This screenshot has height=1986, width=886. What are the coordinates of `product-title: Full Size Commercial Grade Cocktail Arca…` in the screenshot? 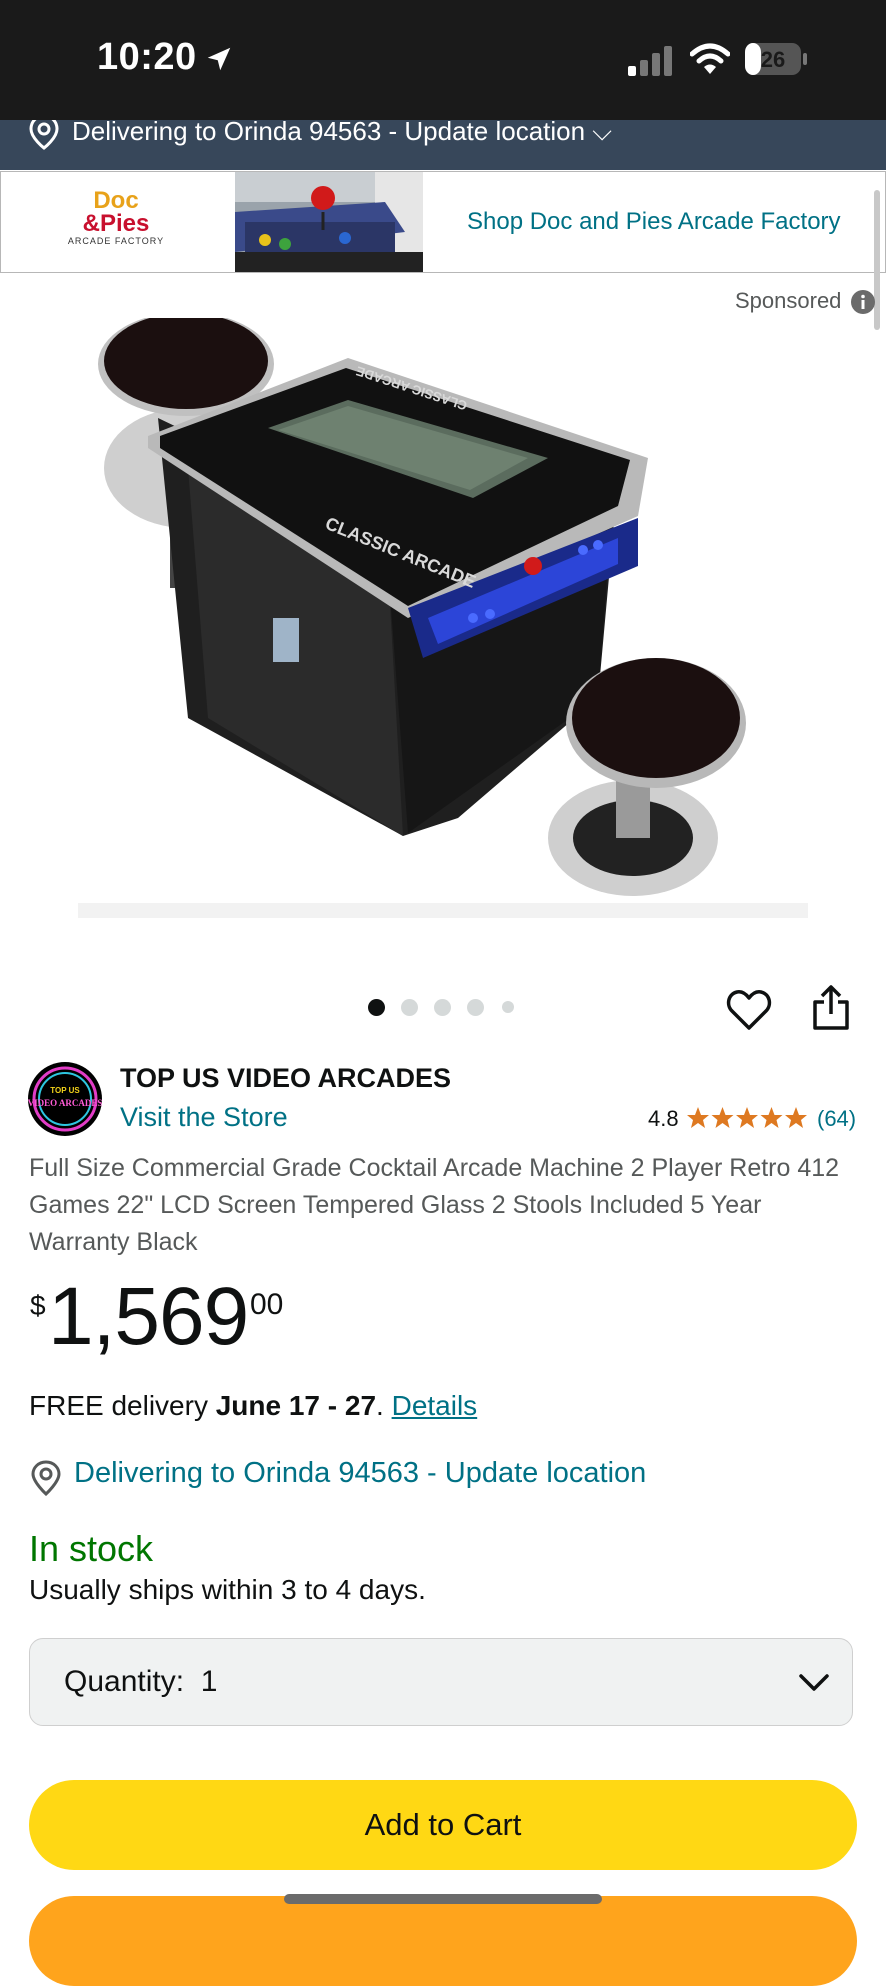 It's located at (434, 1205).